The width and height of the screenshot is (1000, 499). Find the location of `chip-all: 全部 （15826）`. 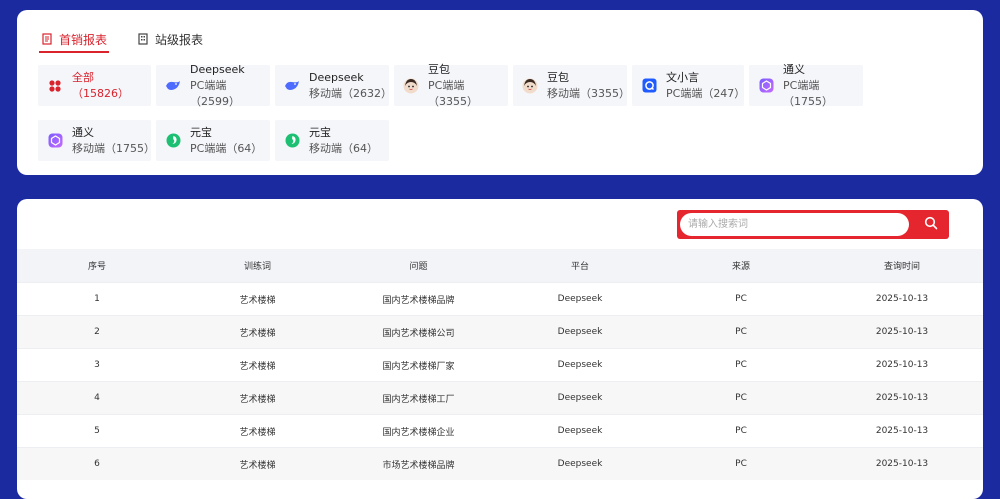

chip-all: 全部 （15826） is located at coordinates (94, 85).